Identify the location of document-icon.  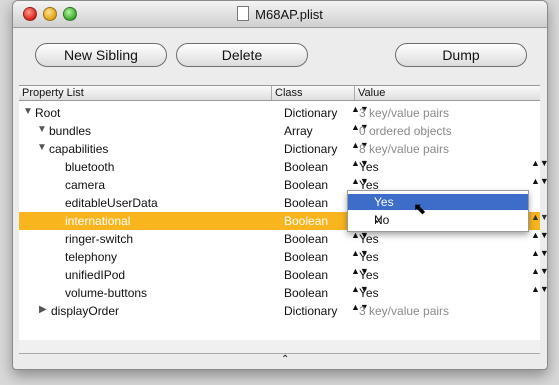
(243, 13).